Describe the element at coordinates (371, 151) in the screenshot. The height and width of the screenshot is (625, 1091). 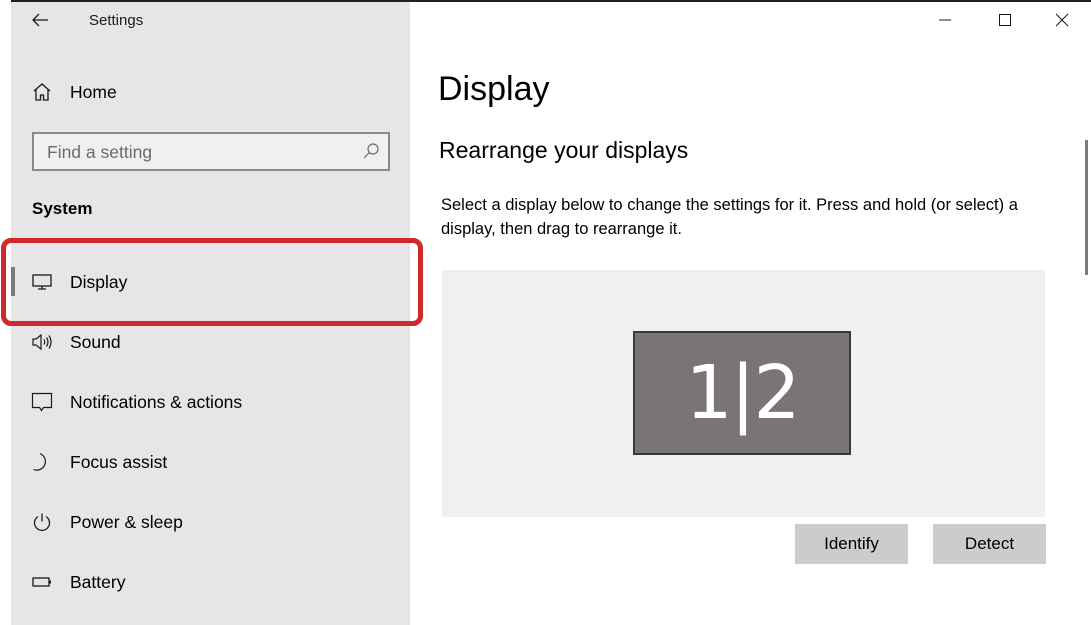
I see `search-icon` at that location.